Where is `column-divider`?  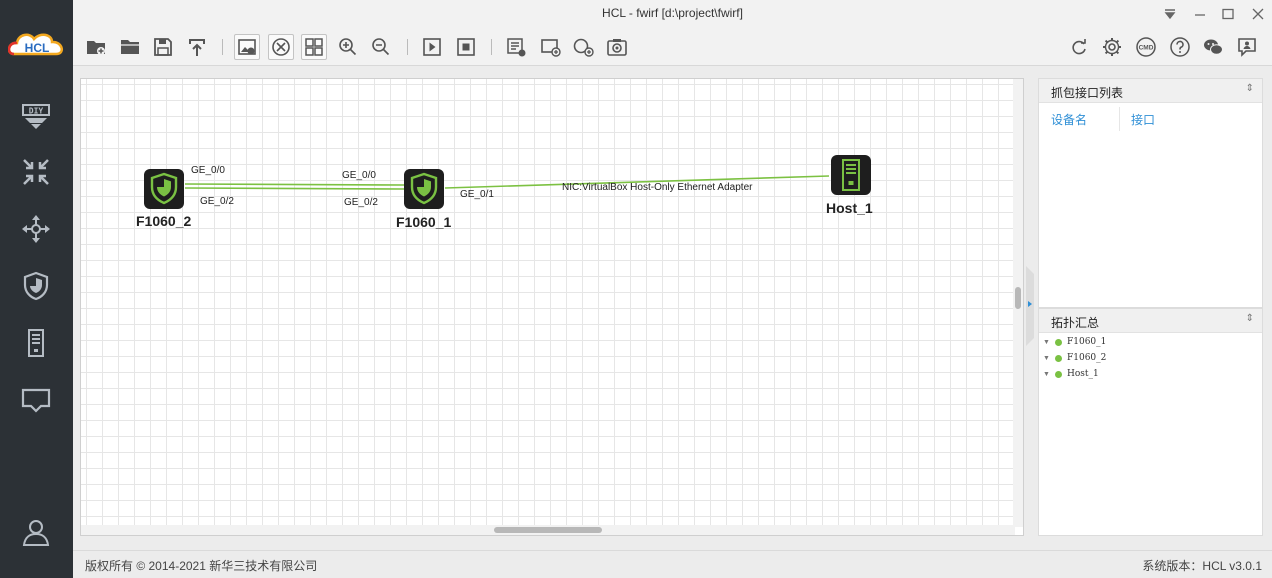 column-divider is located at coordinates (1119, 119).